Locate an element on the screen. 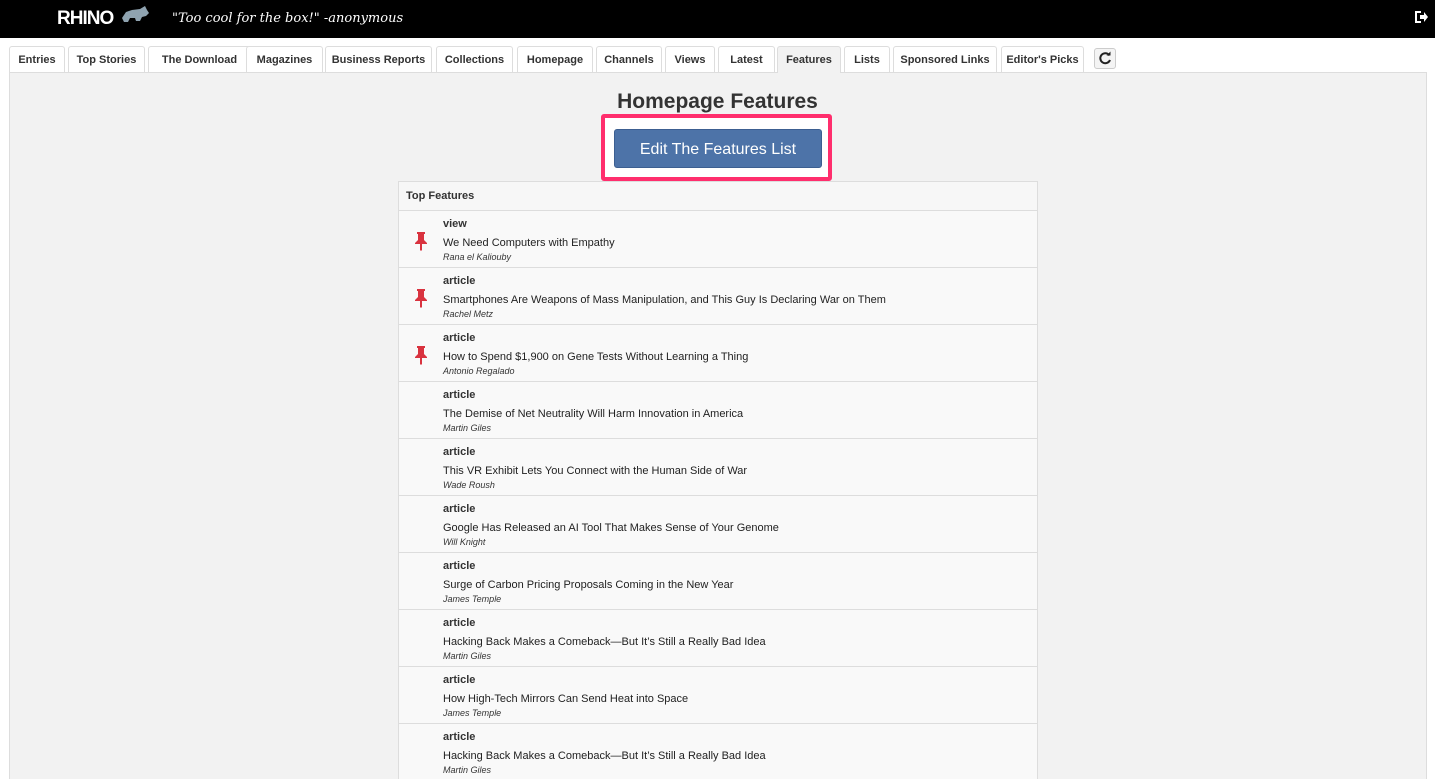  refresh-icon is located at coordinates (1105, 58).